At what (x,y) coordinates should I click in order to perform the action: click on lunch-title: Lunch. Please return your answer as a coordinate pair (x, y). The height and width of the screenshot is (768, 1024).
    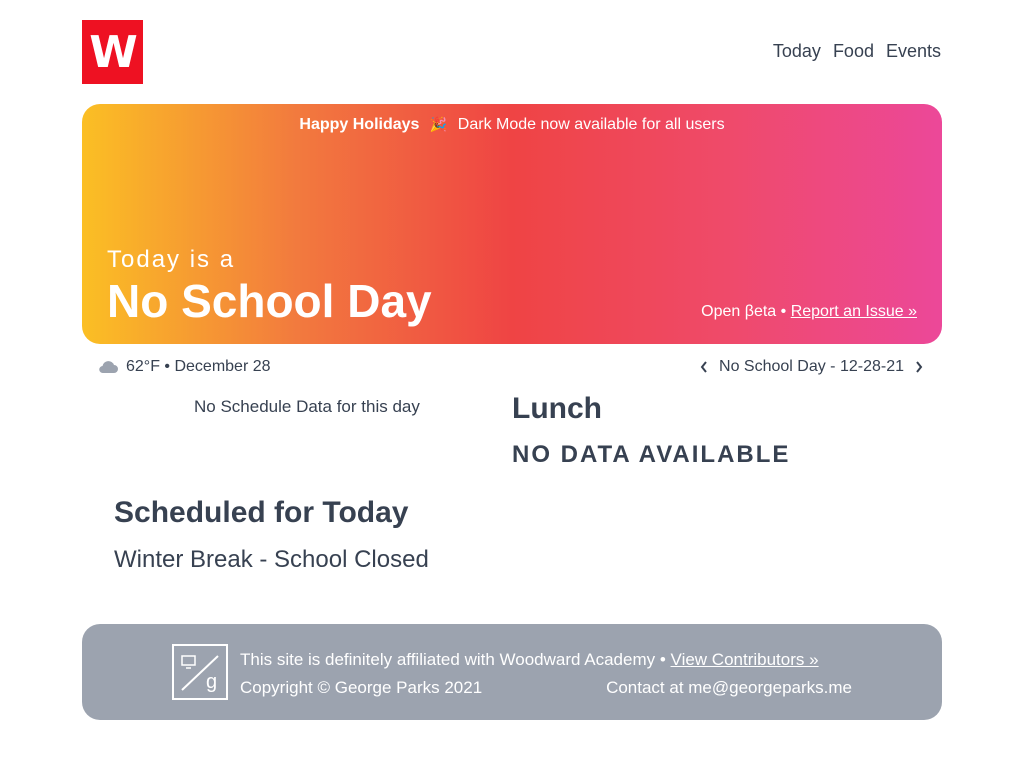
    Looking at the image, I should click on (557, 408).